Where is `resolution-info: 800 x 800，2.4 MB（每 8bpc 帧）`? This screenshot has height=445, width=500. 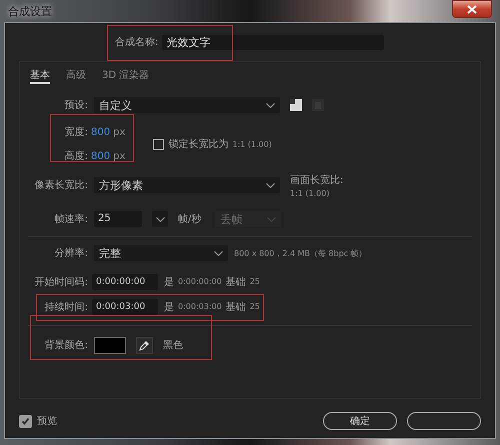 resolution-info: 800 x 800，2.4 MB（每 8bpc 帧） is located at coordinates (300, 253).